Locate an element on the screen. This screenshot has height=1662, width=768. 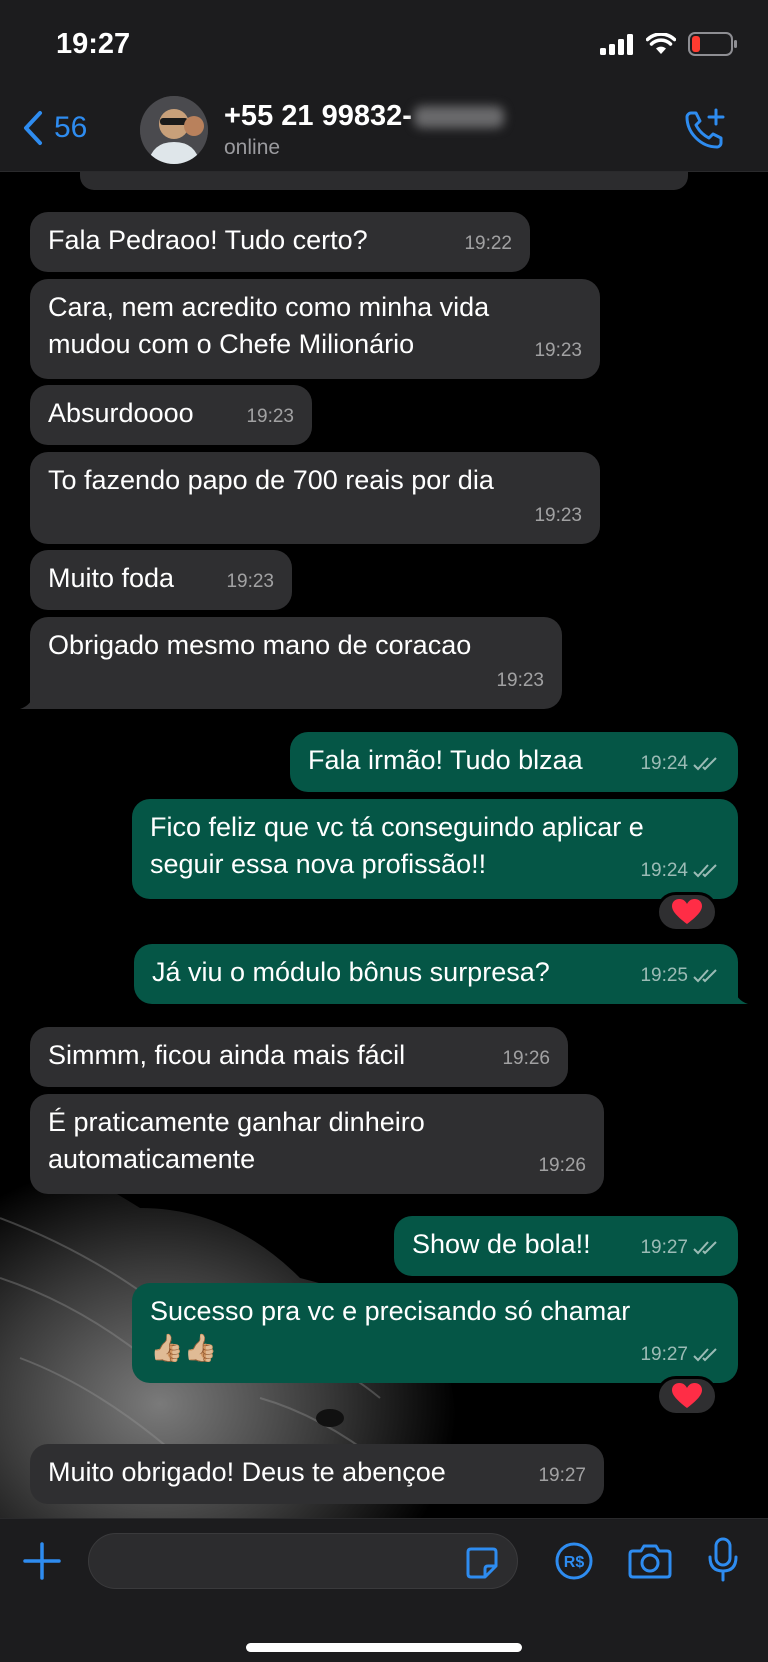
payment-icon: R$ is located at coordinates (574, 1561).